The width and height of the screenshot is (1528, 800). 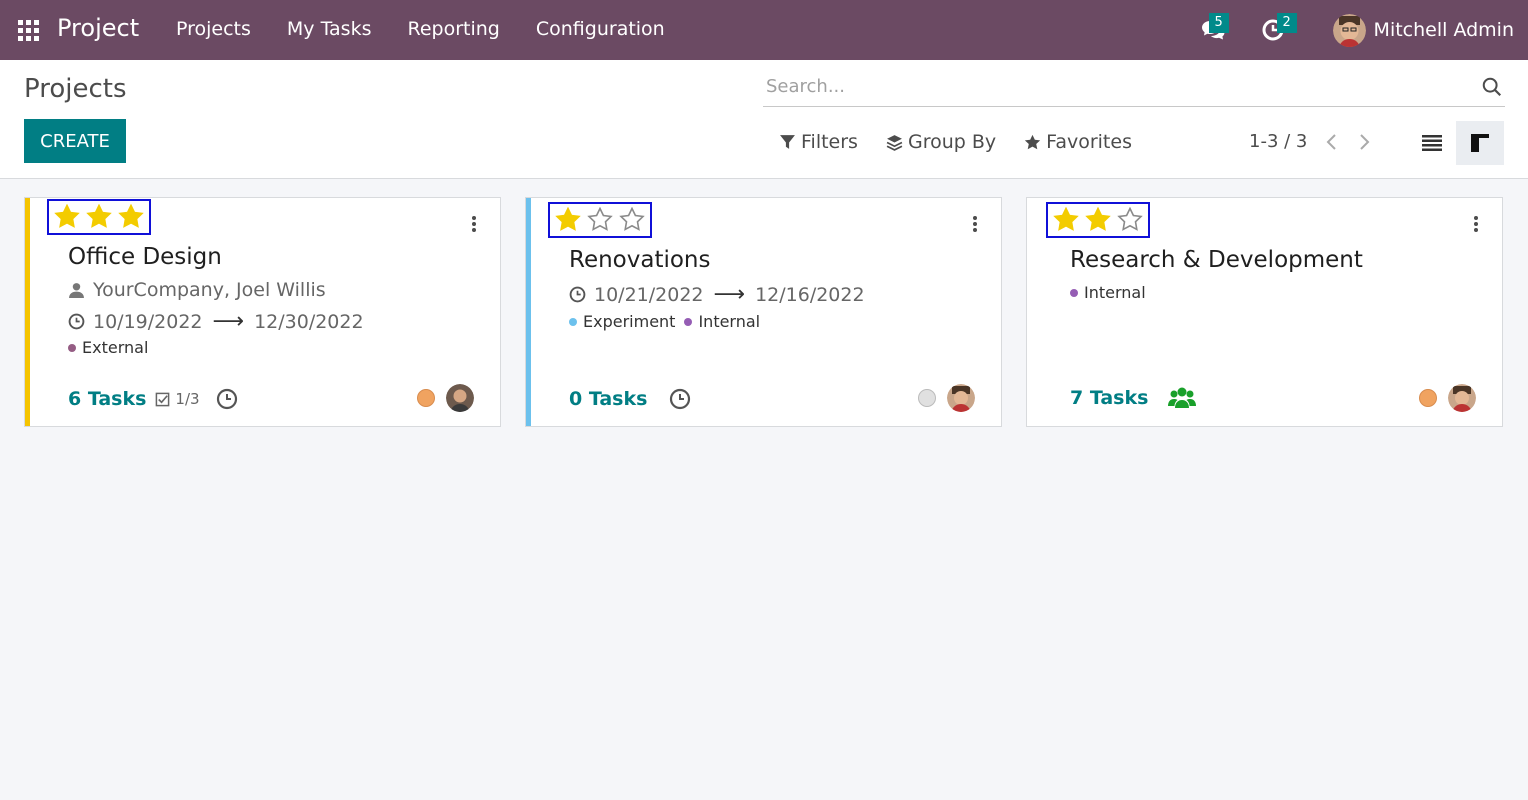 I want to click on project-card: Research & Development Internal 7 Tasks, so click(x=1264, y=312).